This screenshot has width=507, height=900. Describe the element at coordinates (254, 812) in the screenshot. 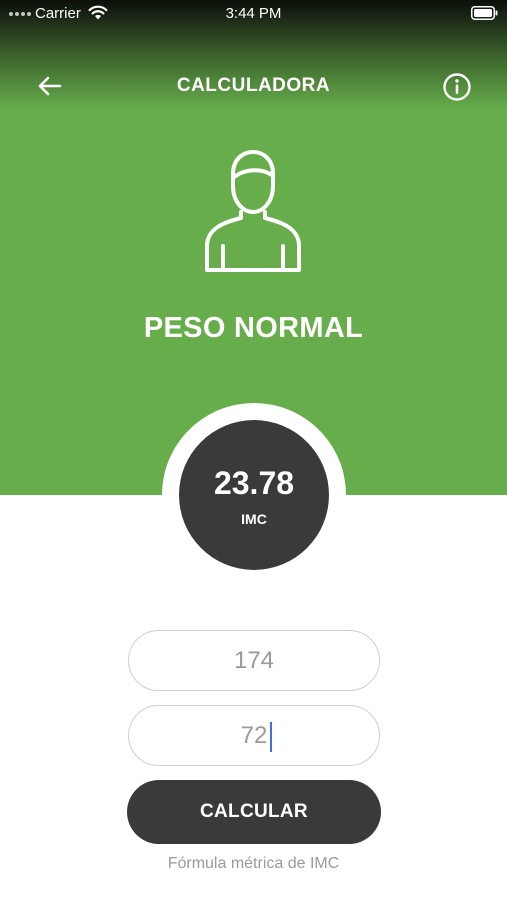

I see `calculate-button: CALCULAR` at that location.